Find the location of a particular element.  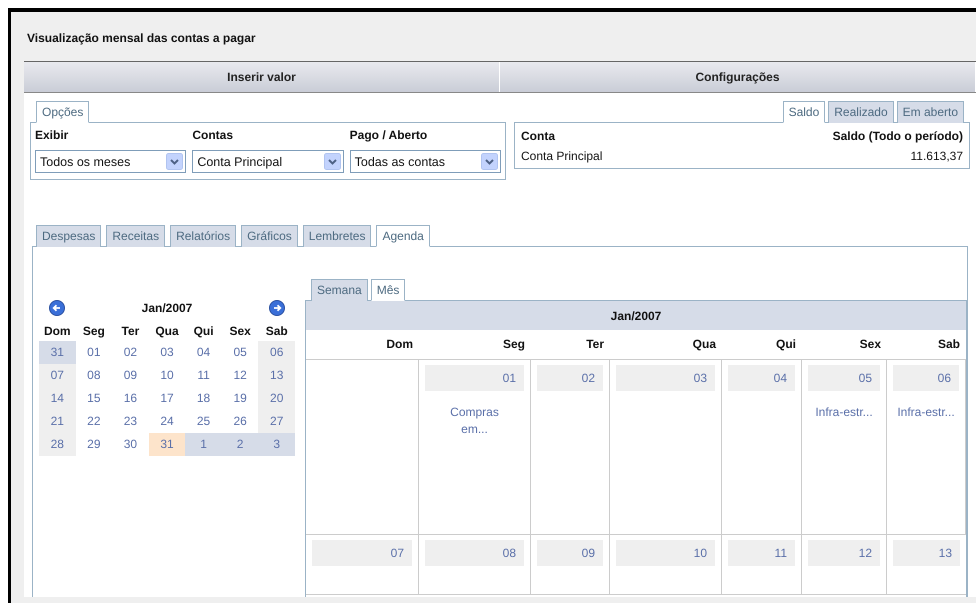

calendar-day: 06 is located at coordinates (276, 352).